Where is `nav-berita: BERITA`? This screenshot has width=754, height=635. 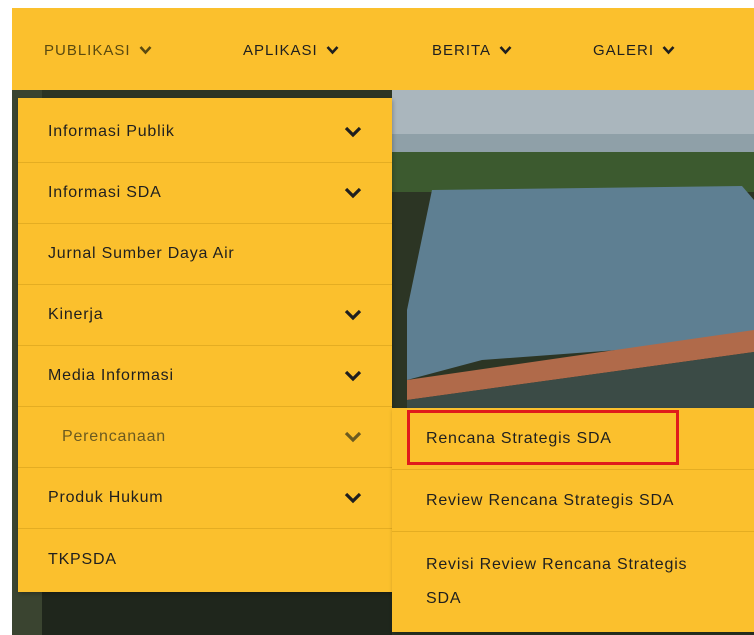 nav-berita: BERITA is located at coordinates (472, 50).